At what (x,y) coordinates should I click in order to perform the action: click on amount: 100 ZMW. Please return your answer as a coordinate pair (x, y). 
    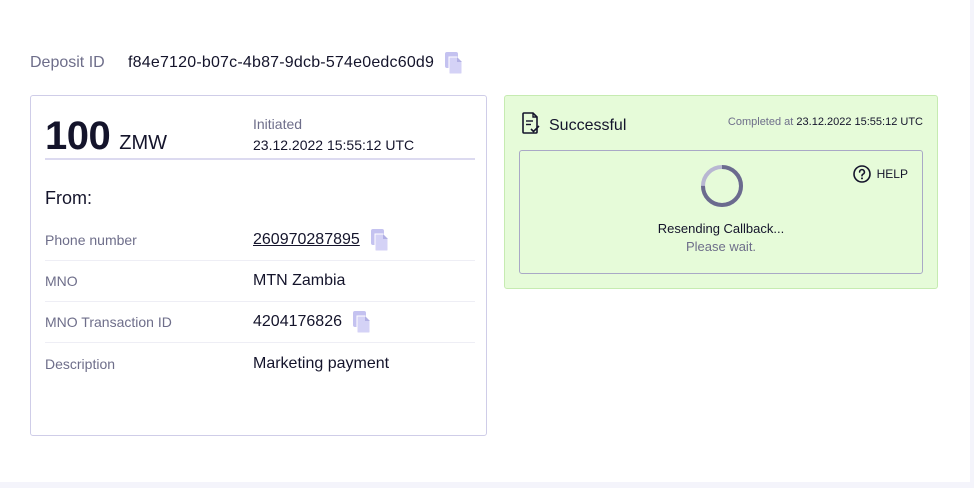
    Looking at the image, I should click on (106, 136).